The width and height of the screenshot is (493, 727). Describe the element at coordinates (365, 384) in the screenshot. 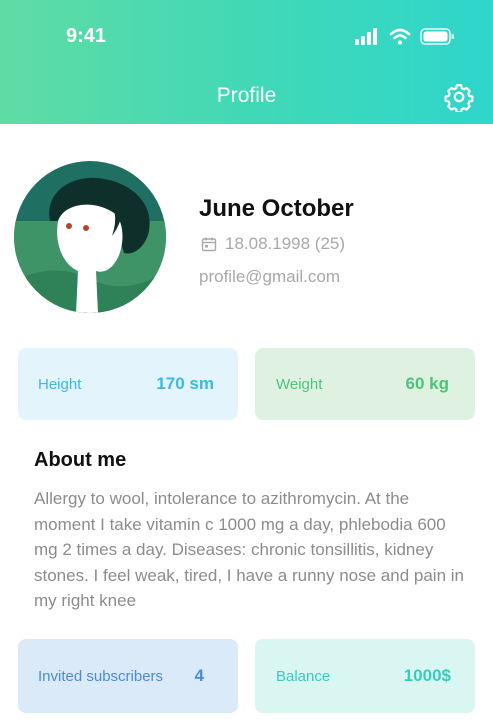

I see `weight-card: Weight 60 kg` at that location.